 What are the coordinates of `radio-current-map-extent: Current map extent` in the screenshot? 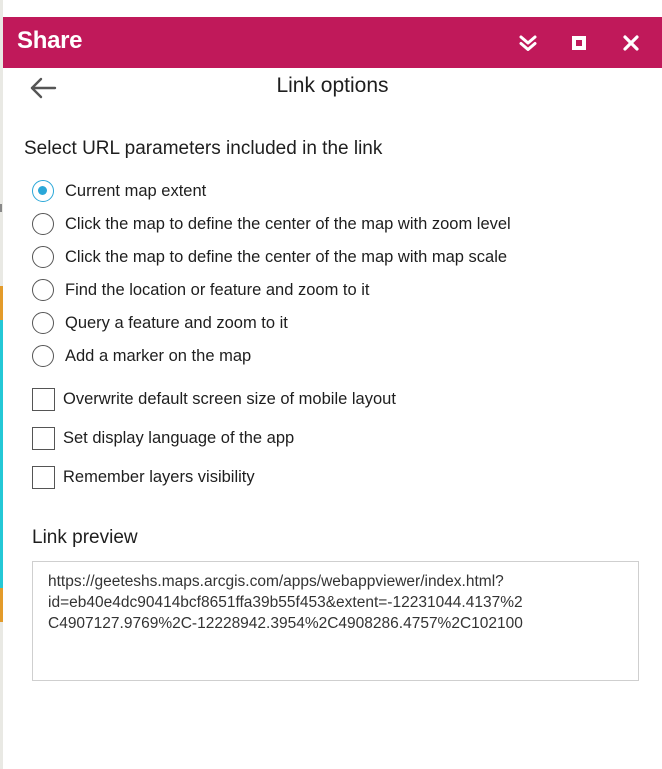 It's located at (119, 191).